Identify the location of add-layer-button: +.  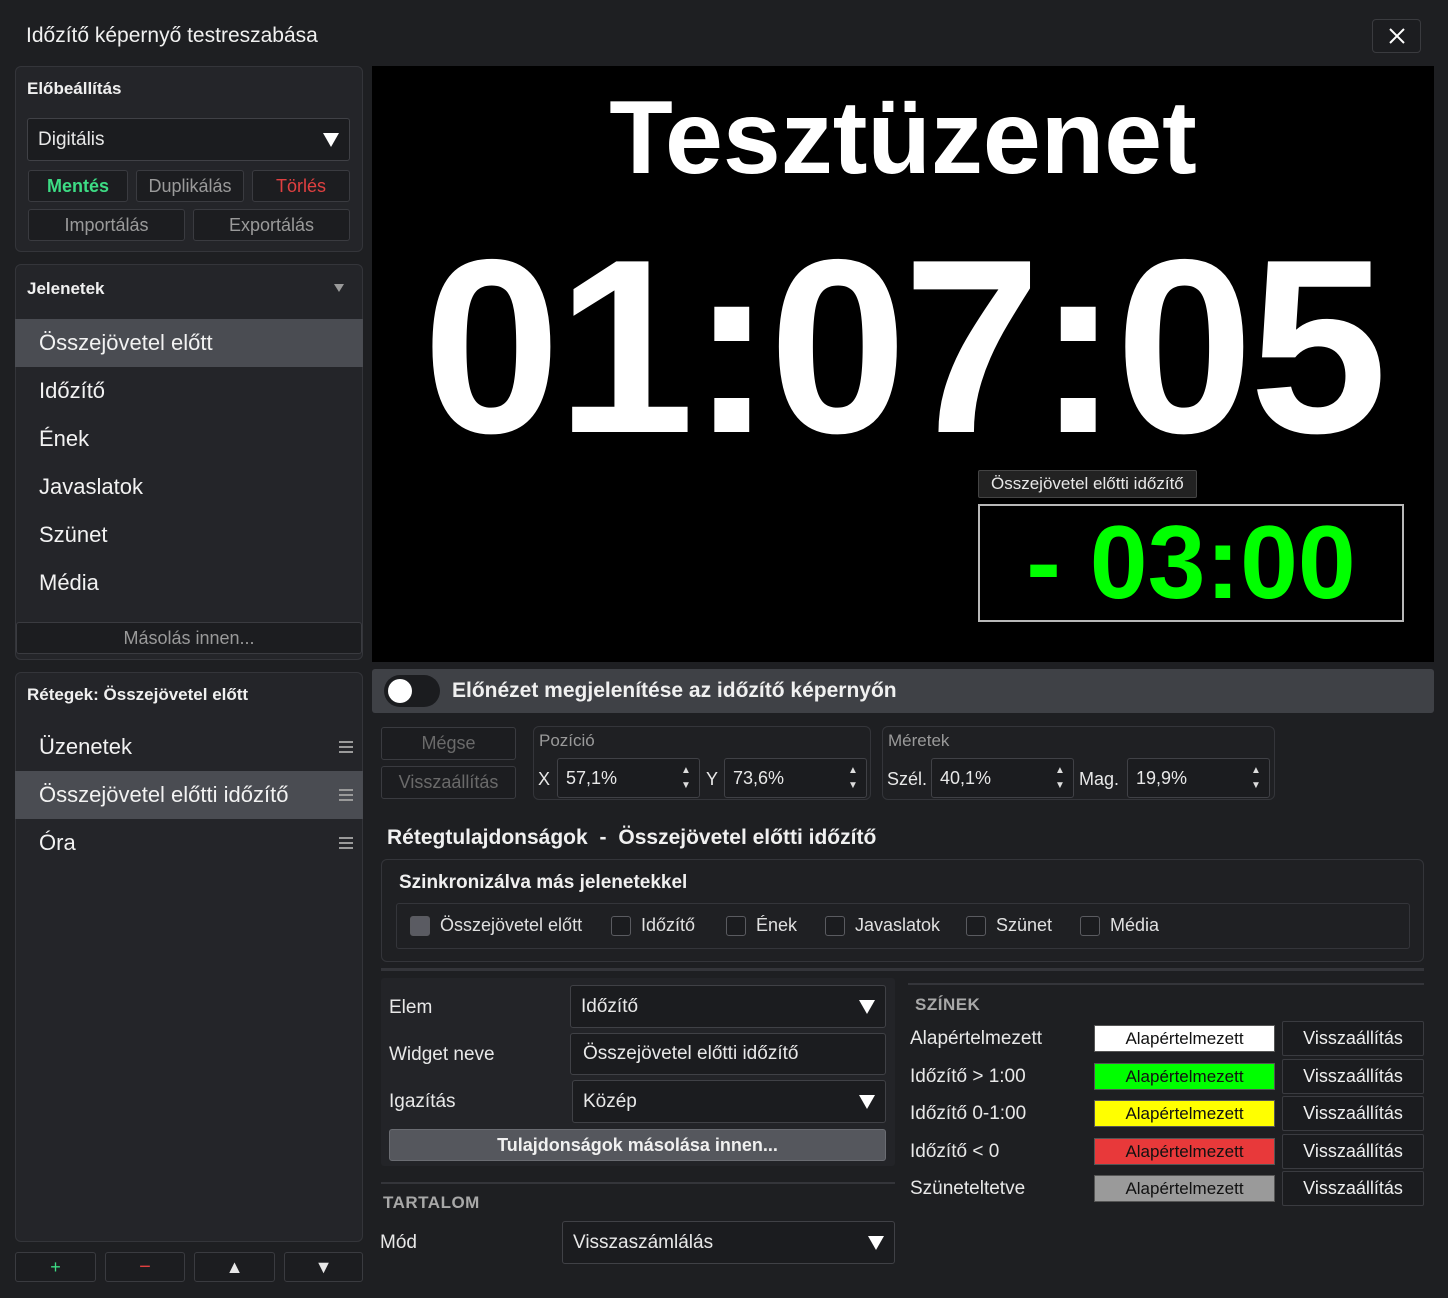
(55, 1267).